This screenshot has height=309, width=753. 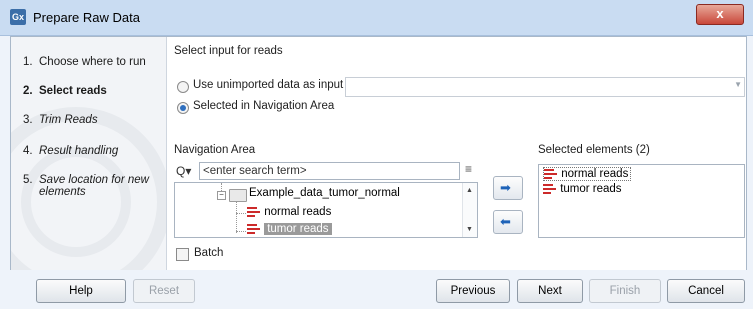 I want to click on next-button: Next, so click(x=550, y=291).